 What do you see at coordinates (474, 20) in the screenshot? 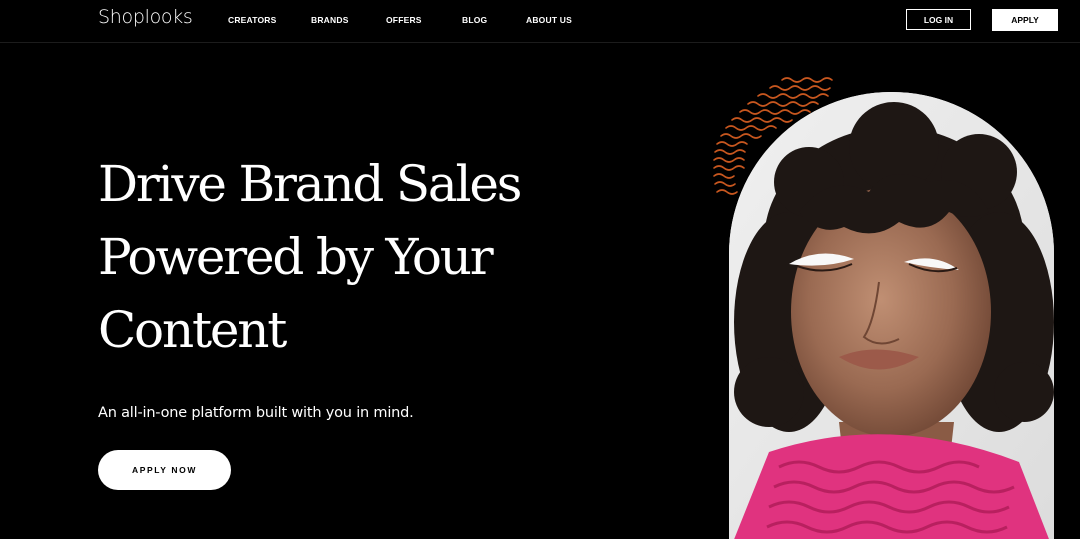
I see `nav-blog: BLOG` at bounding box center [474, 20].